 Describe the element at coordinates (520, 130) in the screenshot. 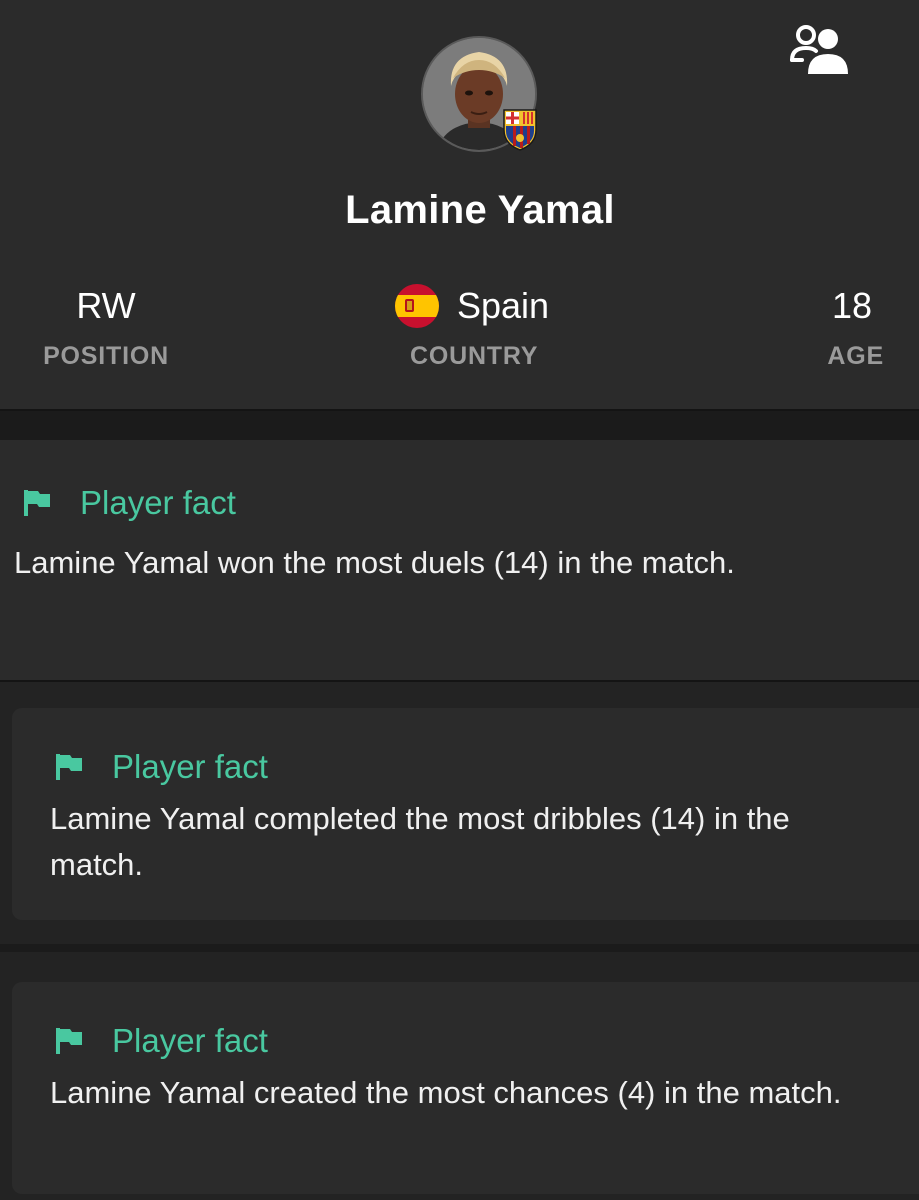

I see `fc-barcelona-badge-icon` at that location.